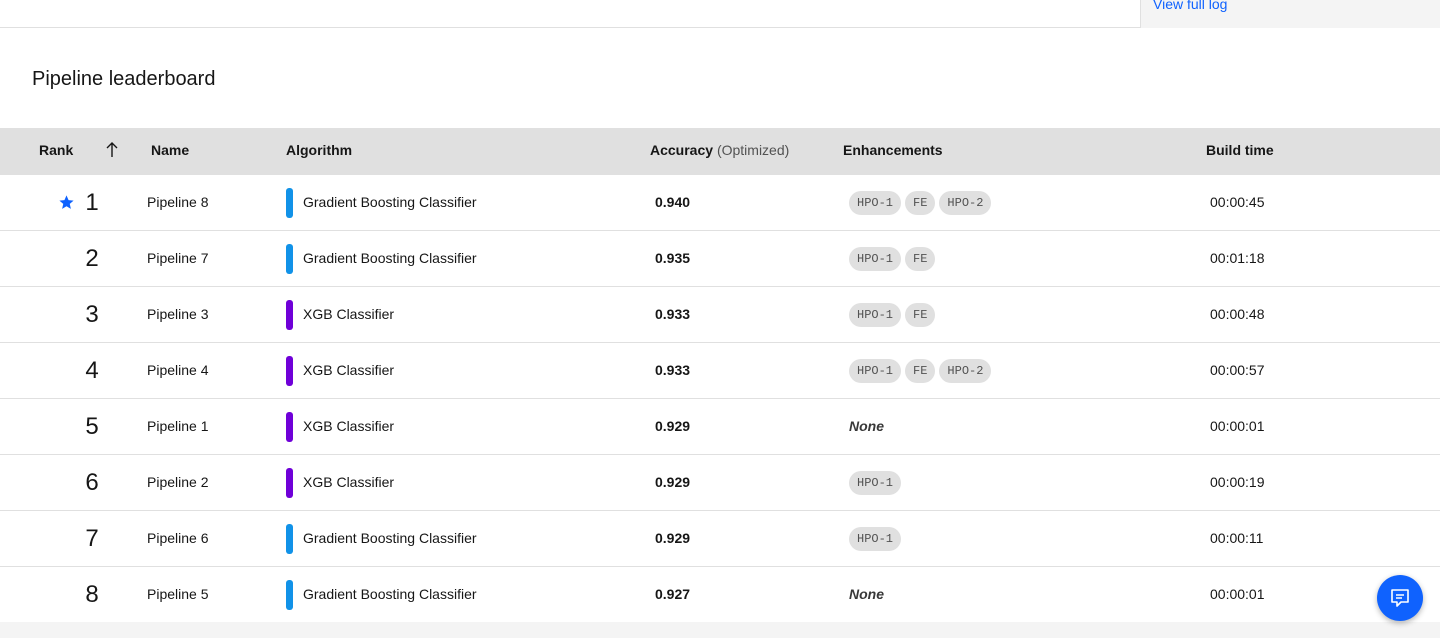 The width and height of the screenshot is (1440, 638). Describe the element at coordinates (178, 538) in the screenshot. I see `pipeline-name: Pipeline 6` at that location.